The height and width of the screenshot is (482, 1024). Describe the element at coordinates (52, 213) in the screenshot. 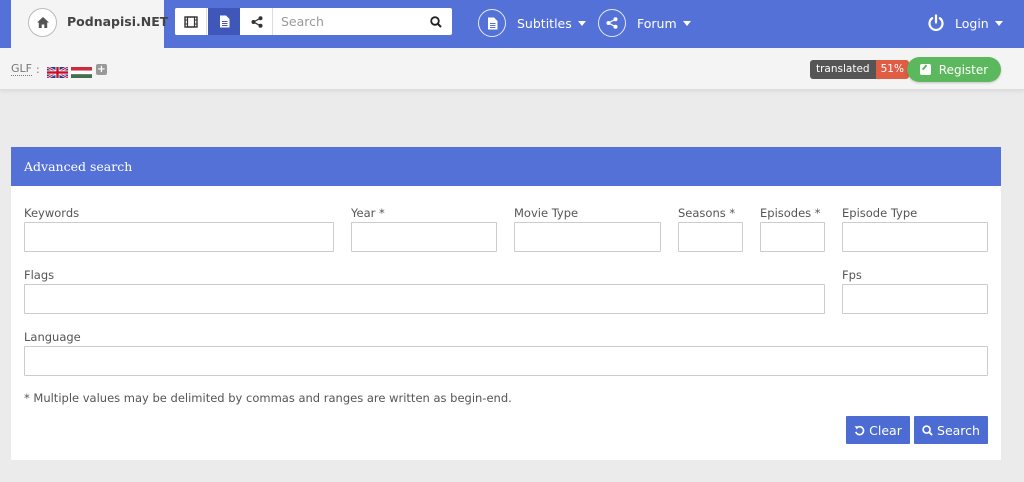

I see `keywords-label: Keywords` at that location.